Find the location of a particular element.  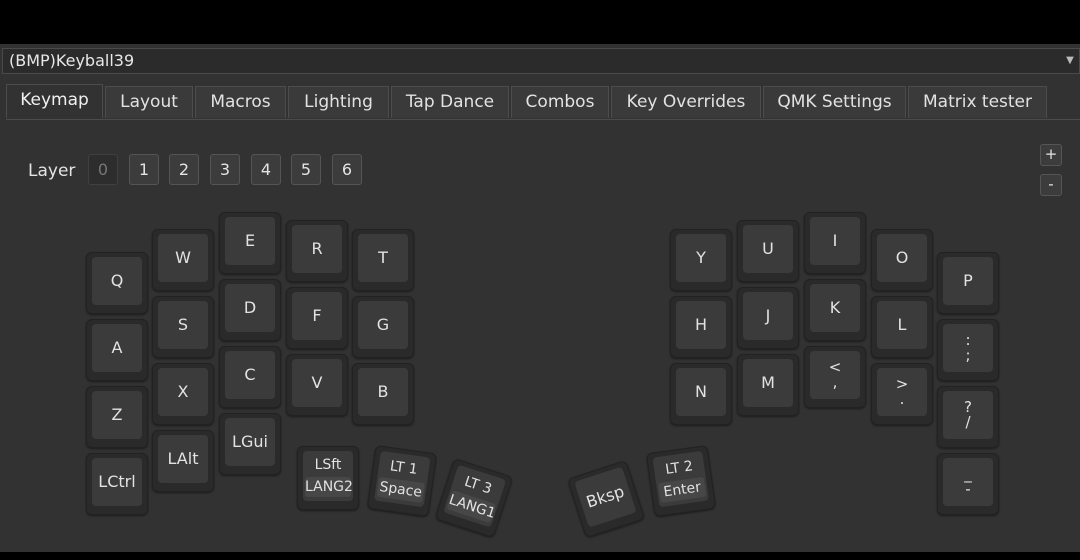

key-m: M is located at coordinates (768, 385).